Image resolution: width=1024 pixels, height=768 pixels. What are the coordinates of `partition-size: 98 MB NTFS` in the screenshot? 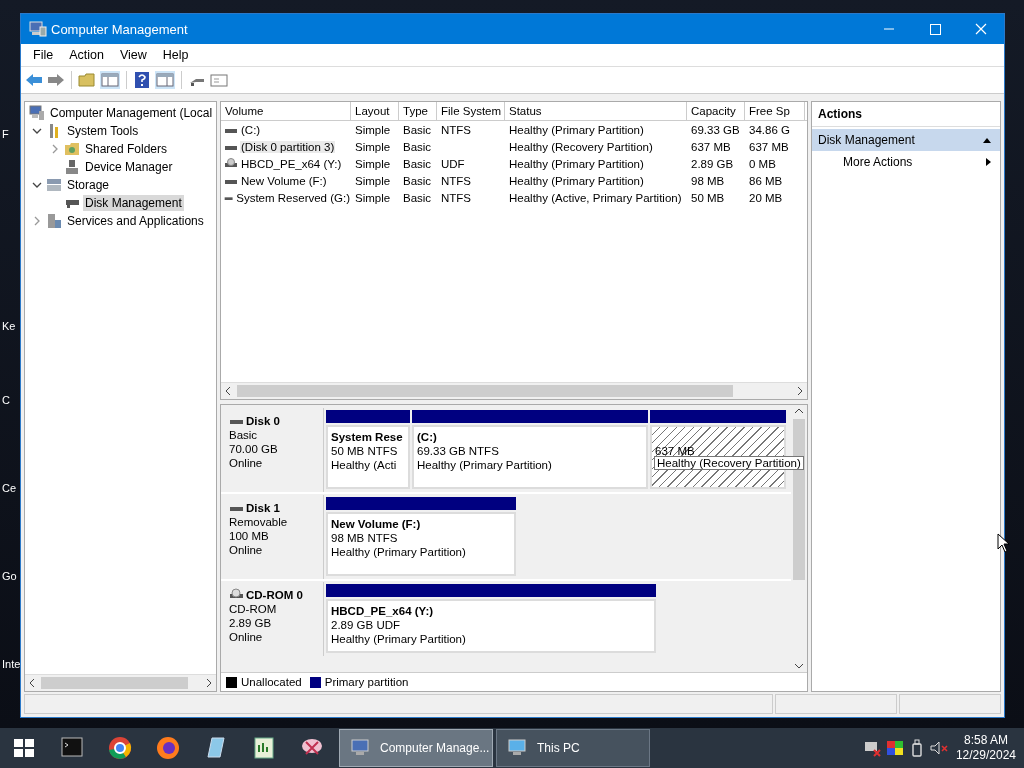 It's located at (365, 538).